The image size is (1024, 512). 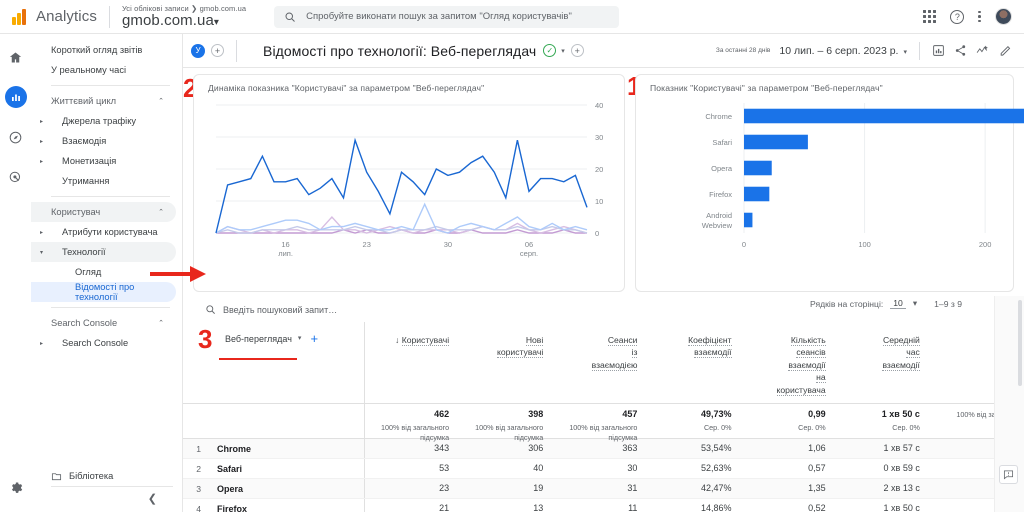 I want to click on more-options-icon, so click(x=979, y=16).